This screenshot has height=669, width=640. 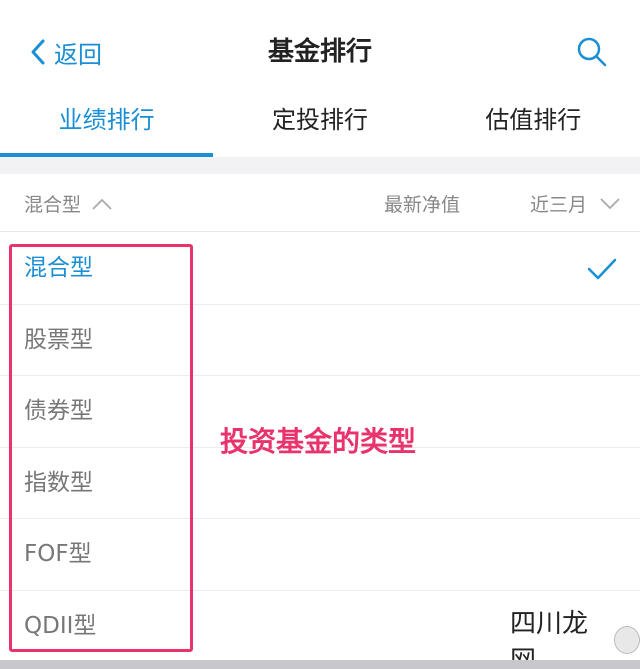 I want to click on list-item: FOF型, so click(x=320, y=555).